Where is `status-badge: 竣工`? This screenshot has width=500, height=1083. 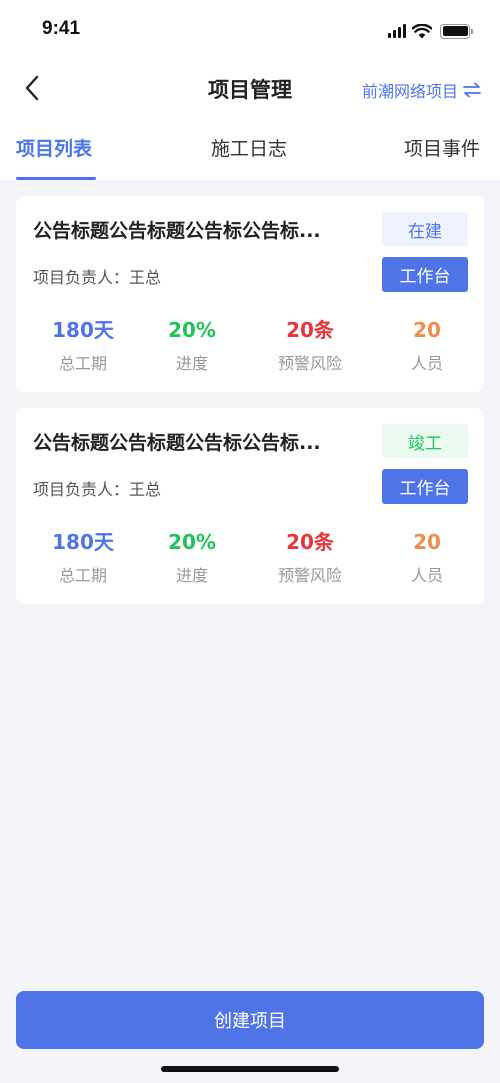 status-badge: 竣工 is located at coordinates (425, 441).